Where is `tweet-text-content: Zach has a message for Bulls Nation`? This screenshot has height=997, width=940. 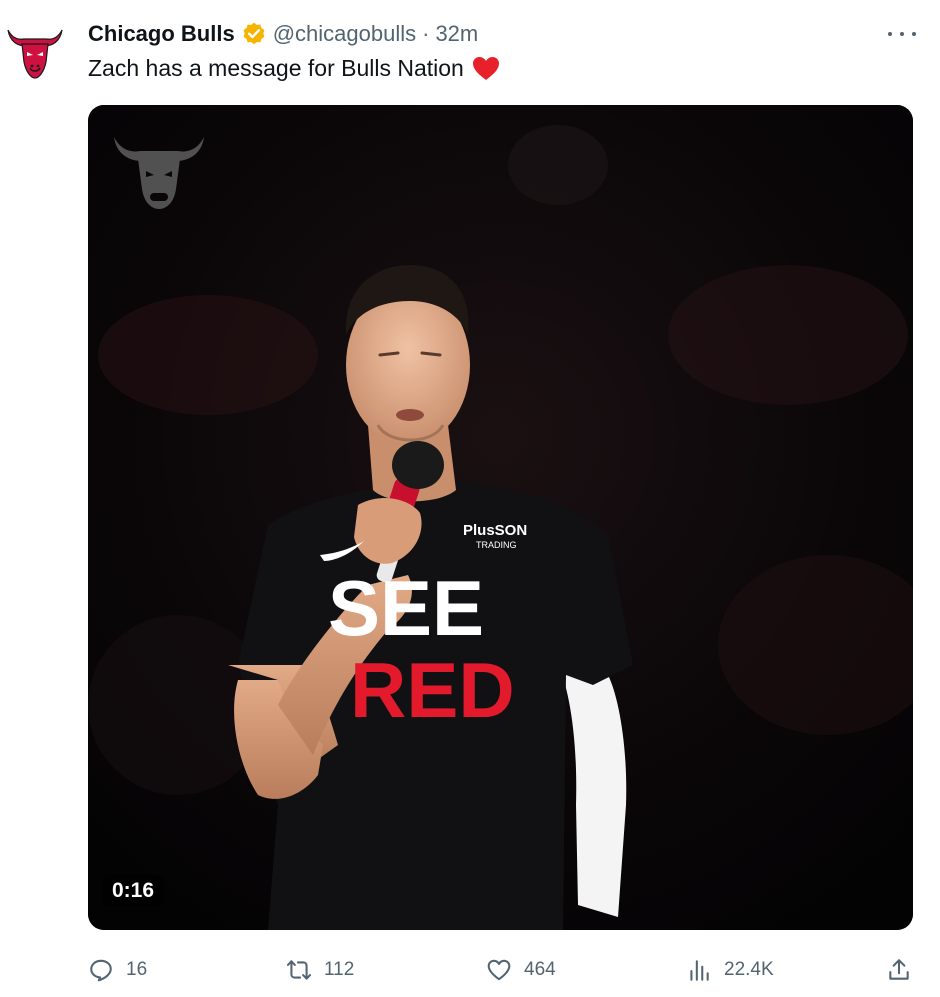
tweet-text-content: Zach has a message for Bulls Nation is located at coordinates (276, 68).